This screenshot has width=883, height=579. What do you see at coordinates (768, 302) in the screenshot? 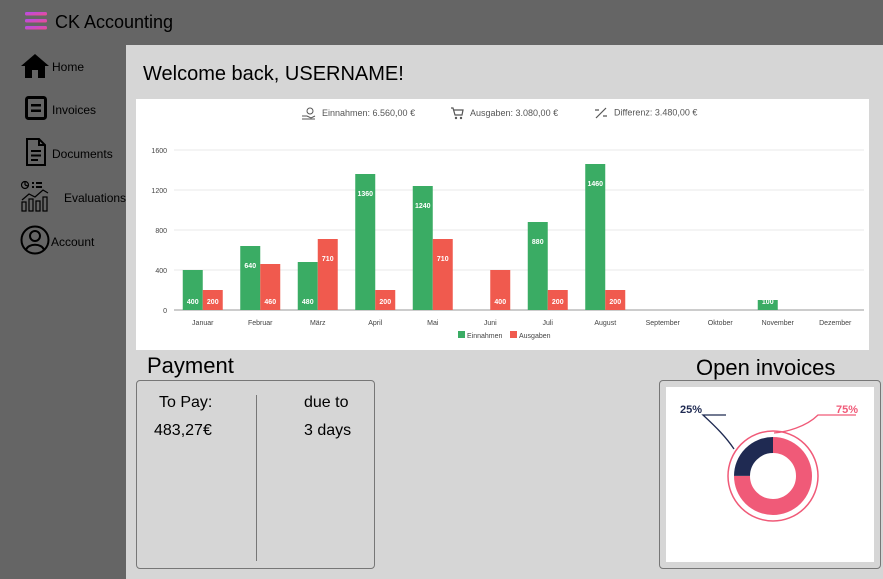
I see `data-label: 100` at bounding box center [768, 302].